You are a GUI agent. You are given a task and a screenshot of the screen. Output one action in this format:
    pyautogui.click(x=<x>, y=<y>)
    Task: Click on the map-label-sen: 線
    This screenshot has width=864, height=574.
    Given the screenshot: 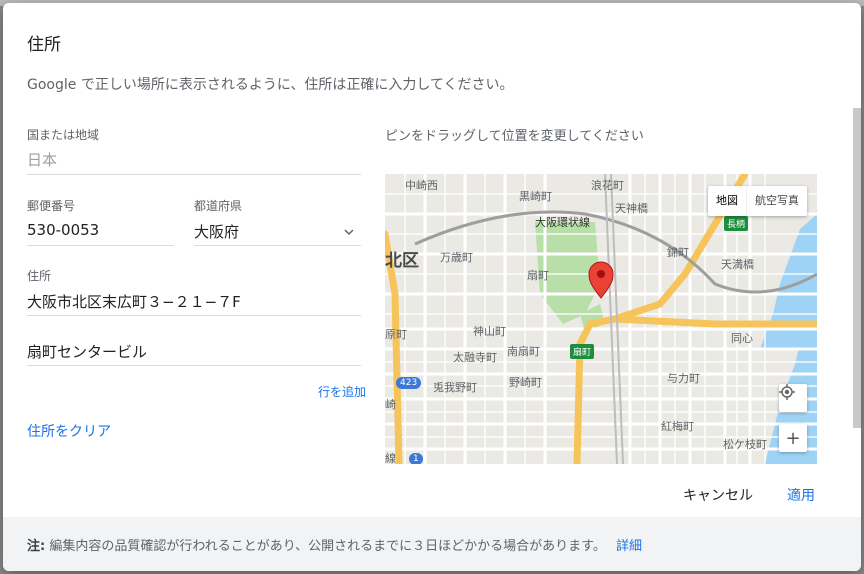 What is the action you would take?
    pyautogui.click(x=390, y=458)
    